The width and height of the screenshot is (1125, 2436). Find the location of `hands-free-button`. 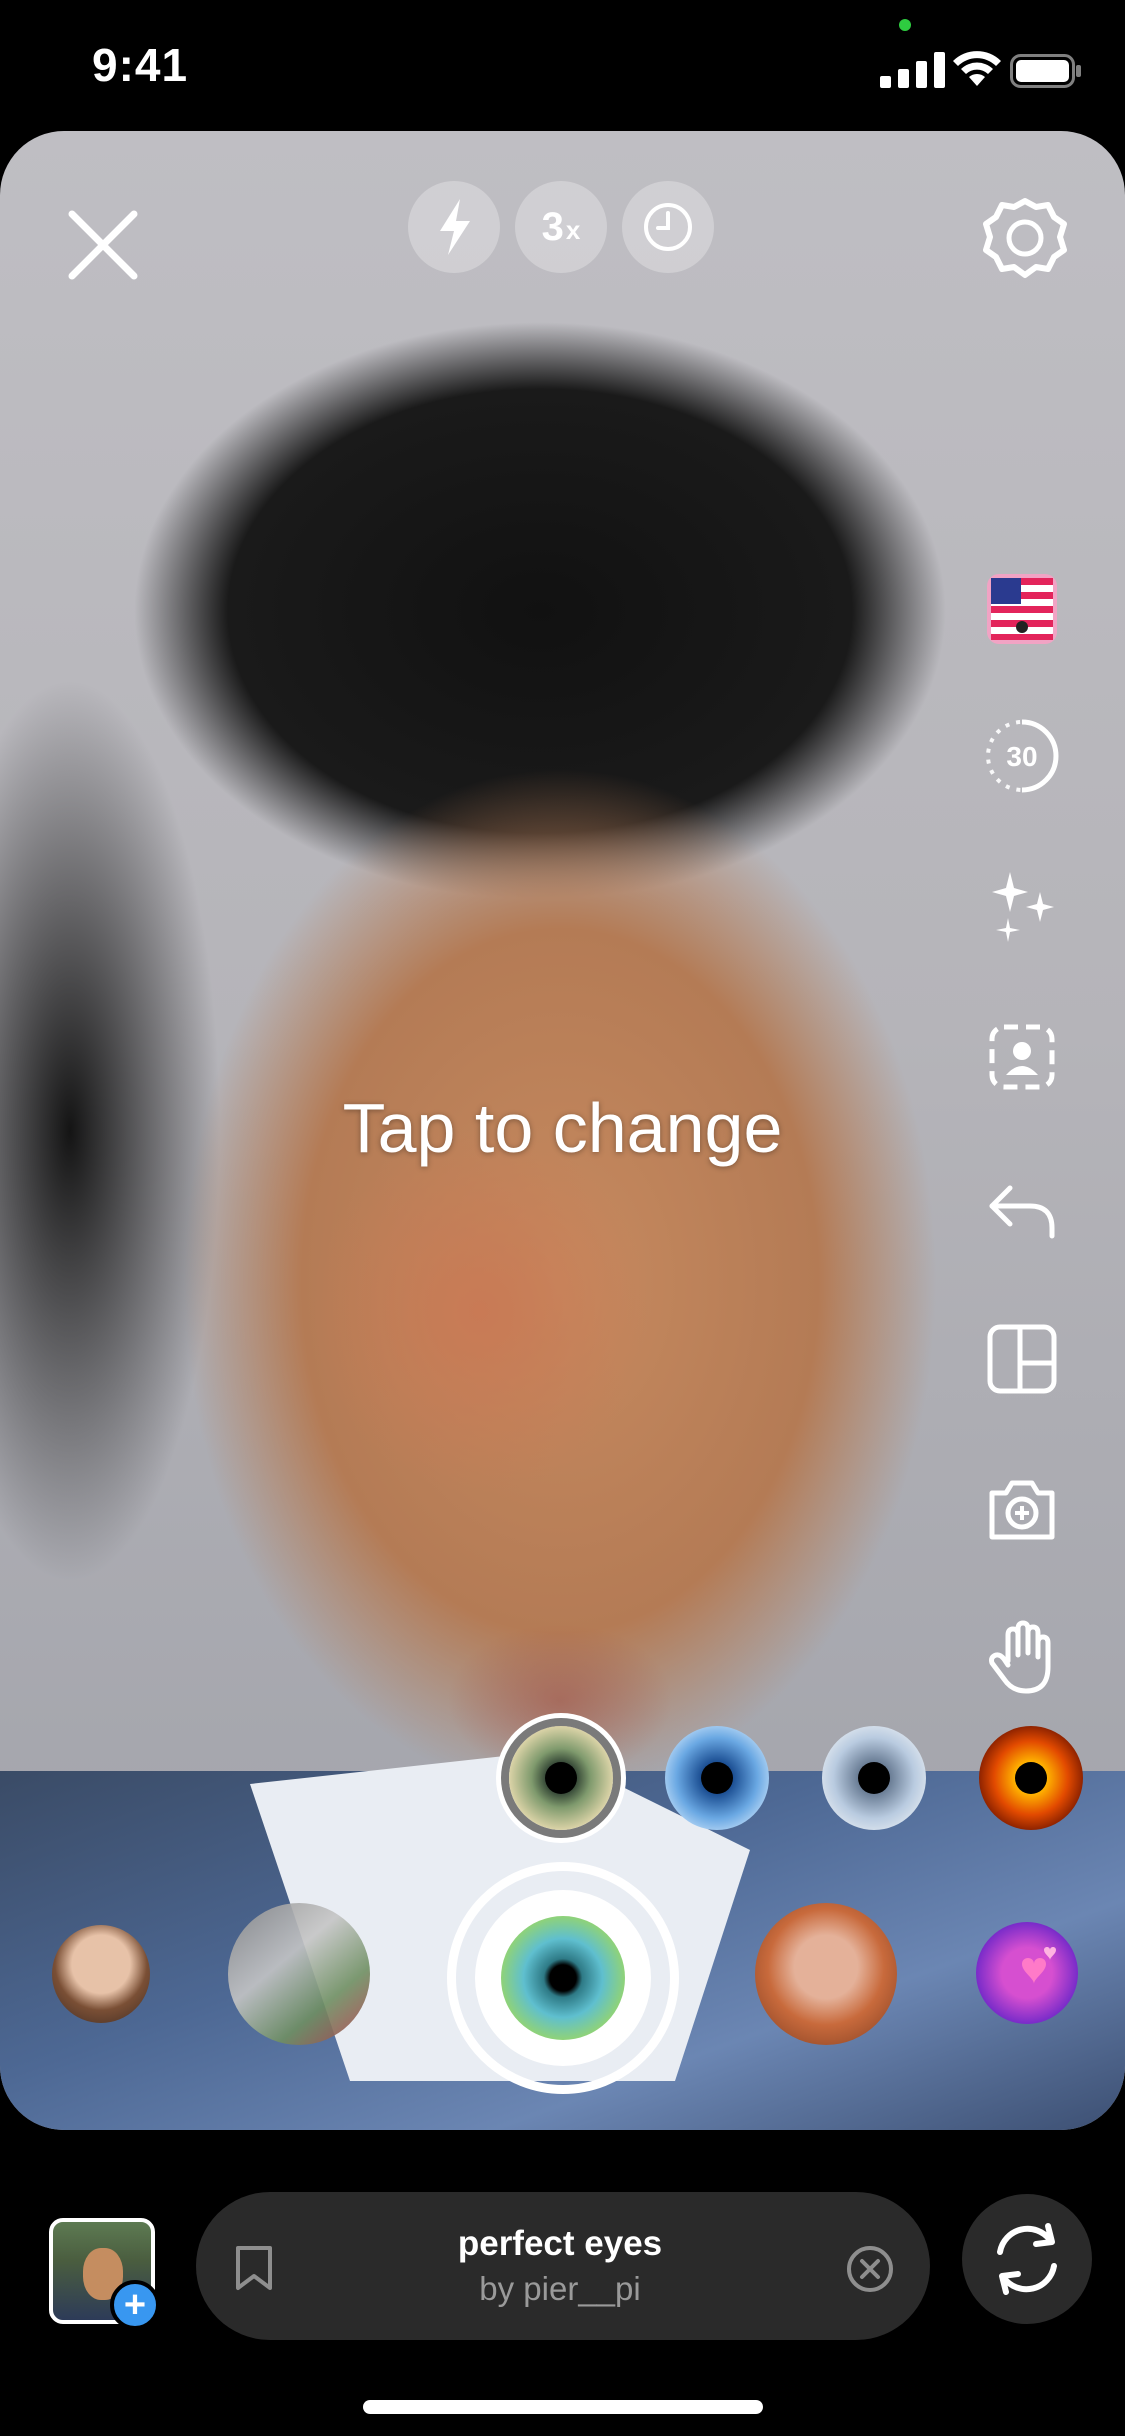

hands-free-button is located at coordinates (1022, 1657).